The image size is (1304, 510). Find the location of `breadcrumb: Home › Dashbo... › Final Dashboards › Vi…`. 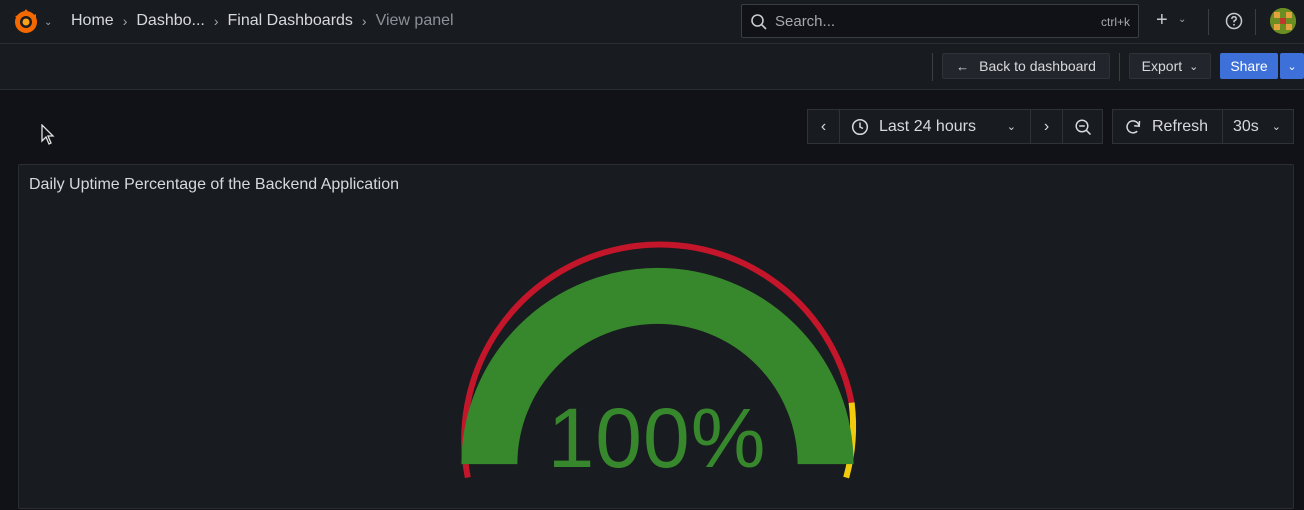

breadcrumb: Home › Dashbo... › Final Dashboards › Vi… is located at coordinates (262, 21).